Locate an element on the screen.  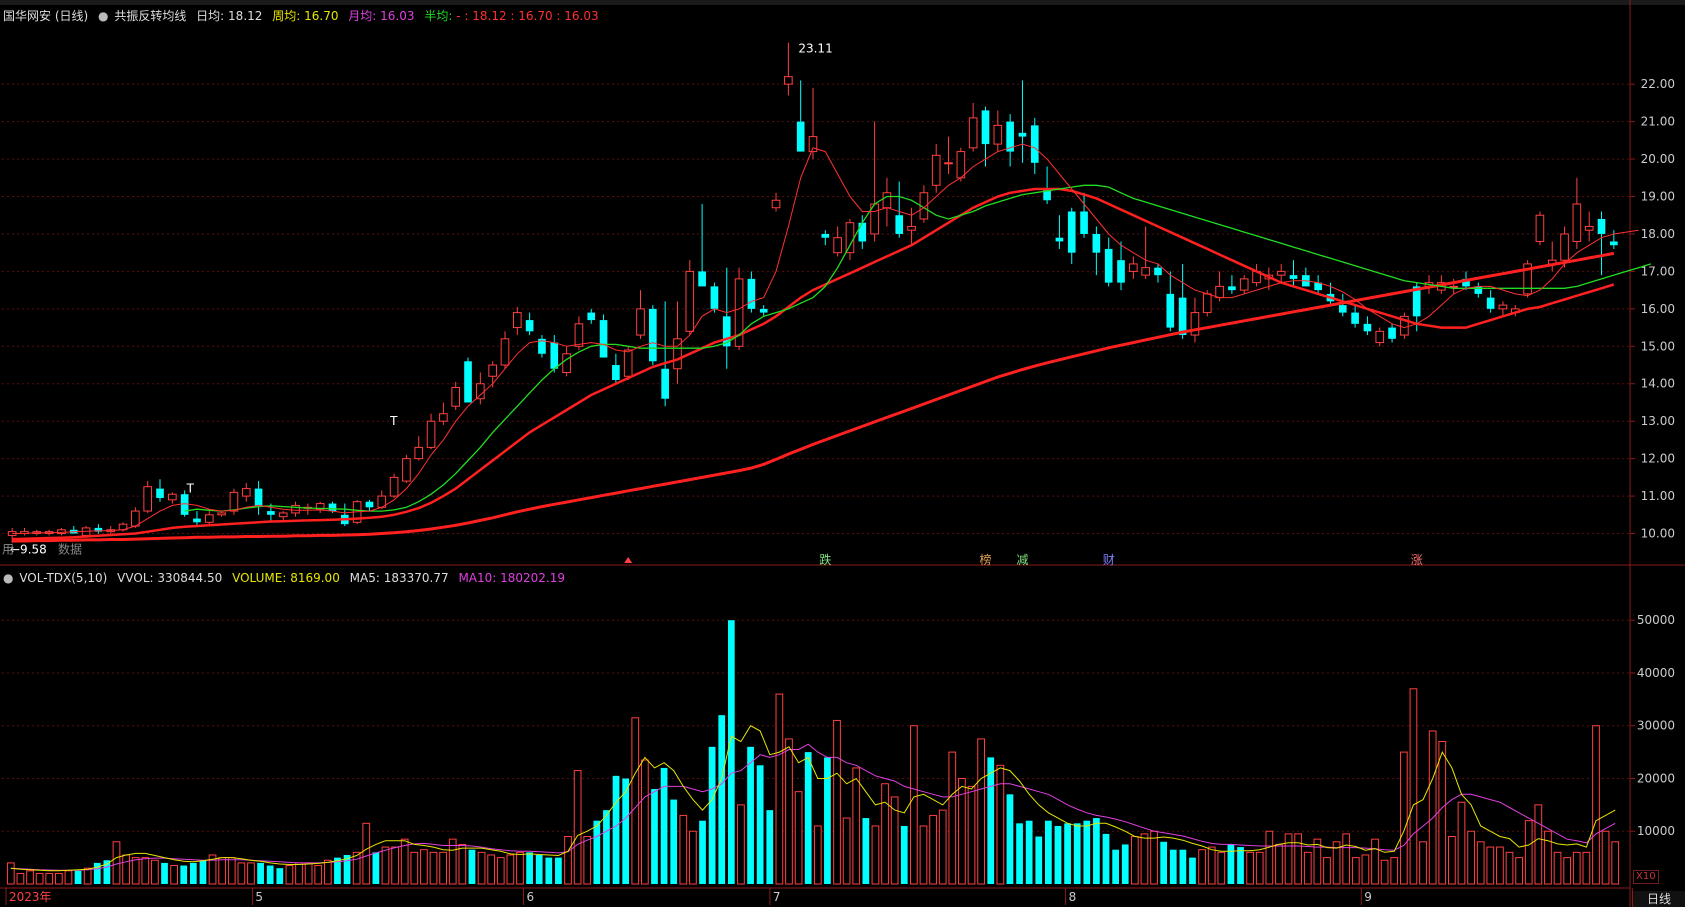
vol-indicator-name: VOL-TDX(5,10) is located at coordinates (63, 578).